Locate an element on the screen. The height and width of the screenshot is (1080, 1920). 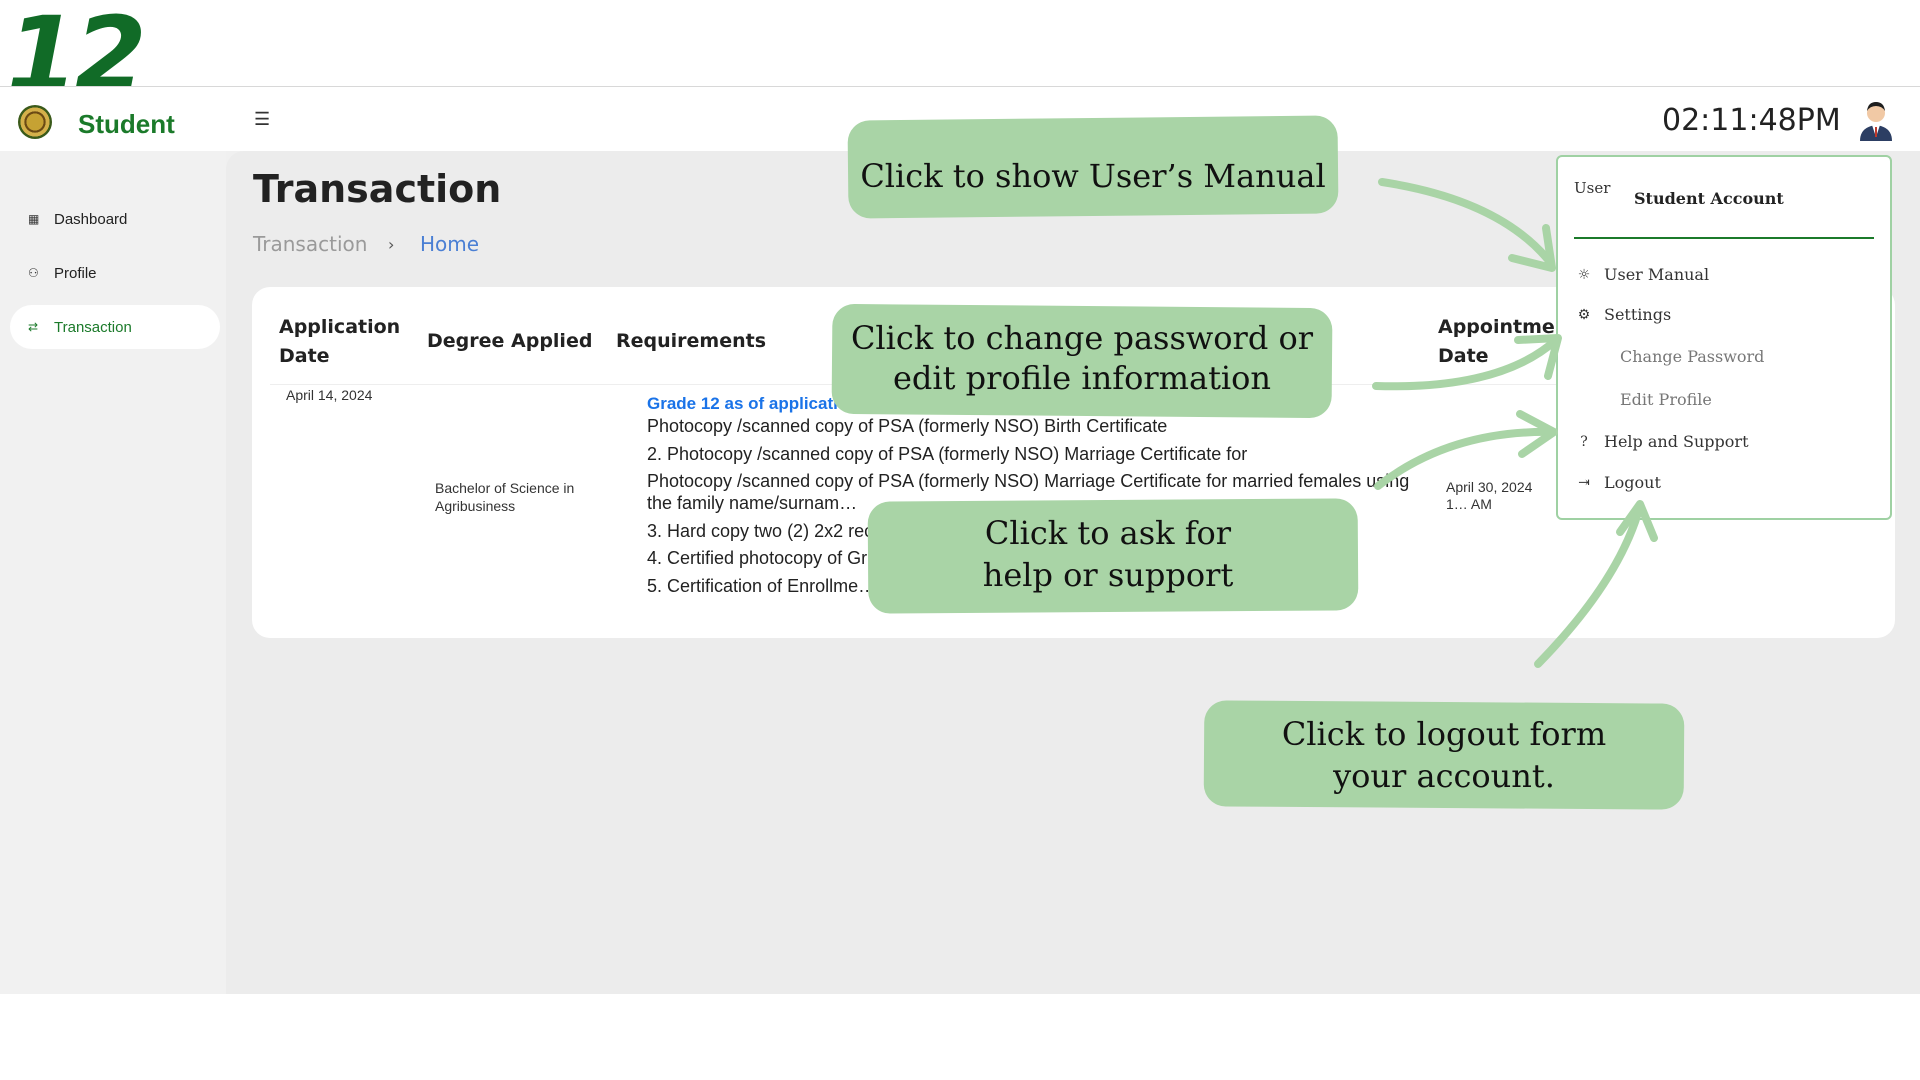
gear-icon: ⚙ is located at coordinates (1584, 314).